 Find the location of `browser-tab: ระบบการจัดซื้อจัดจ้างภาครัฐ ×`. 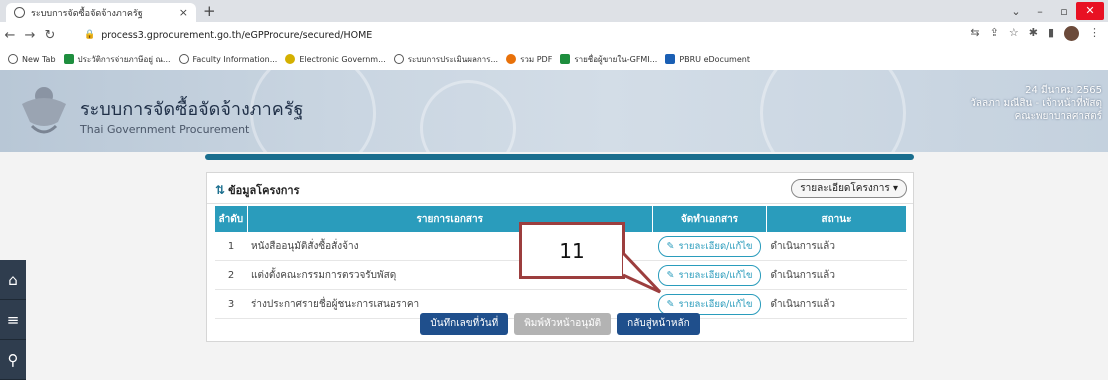

browser-tab: ระบบการจัดซื้อจัดจ้างภาครัฐ × is located at coordinates (101, 12).